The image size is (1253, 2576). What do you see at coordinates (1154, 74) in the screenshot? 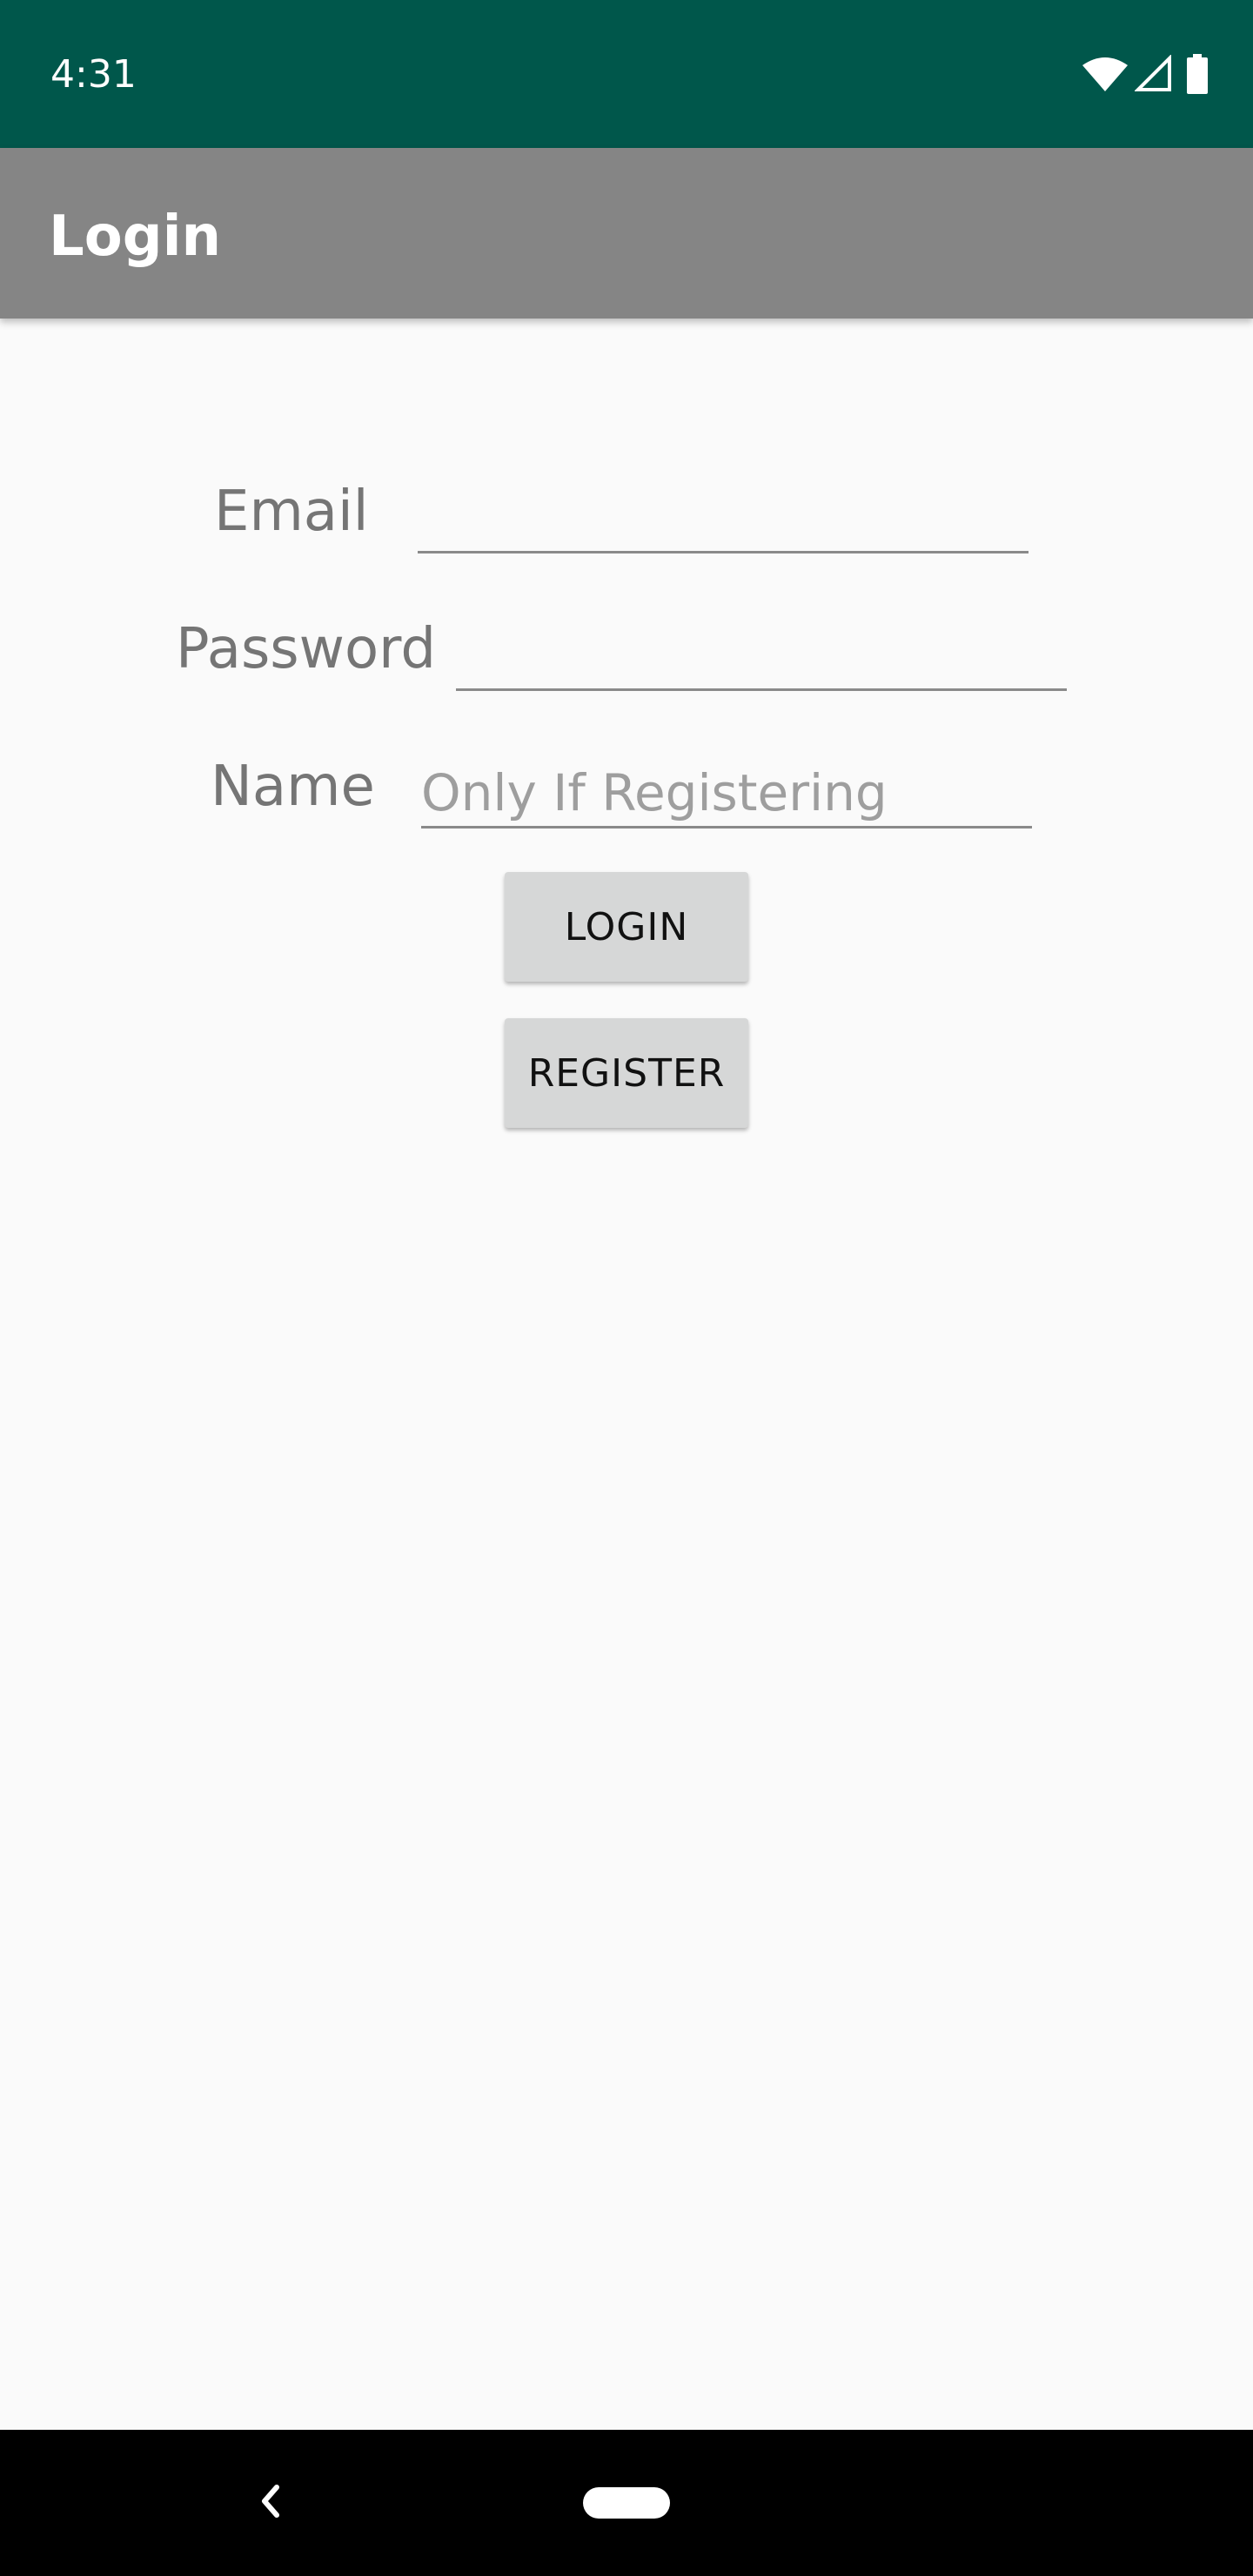
I see `cell-signal-icon` at bounding box center [1154, 74].